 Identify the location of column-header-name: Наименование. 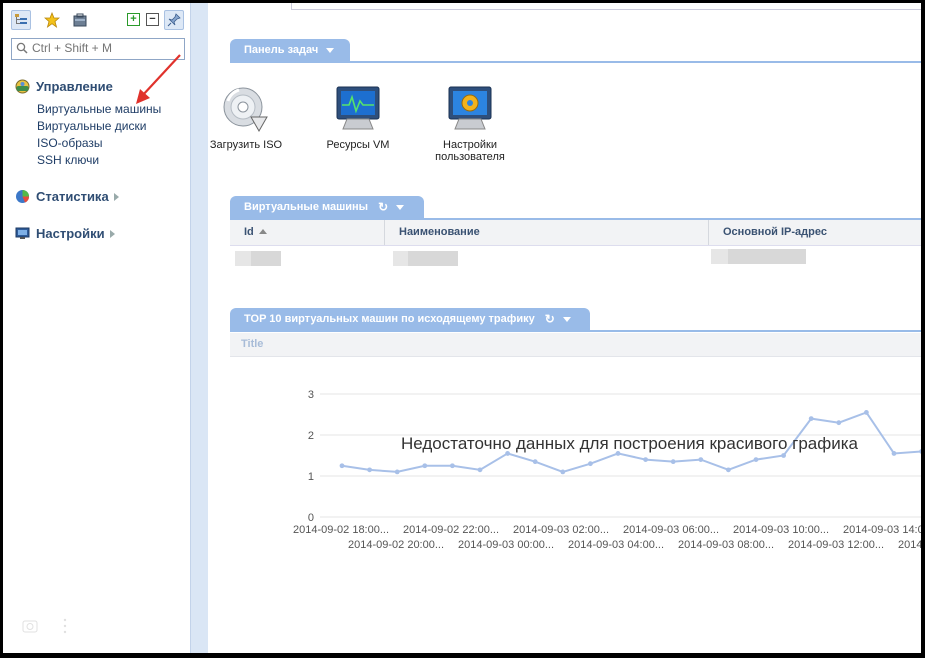
(547, 232).